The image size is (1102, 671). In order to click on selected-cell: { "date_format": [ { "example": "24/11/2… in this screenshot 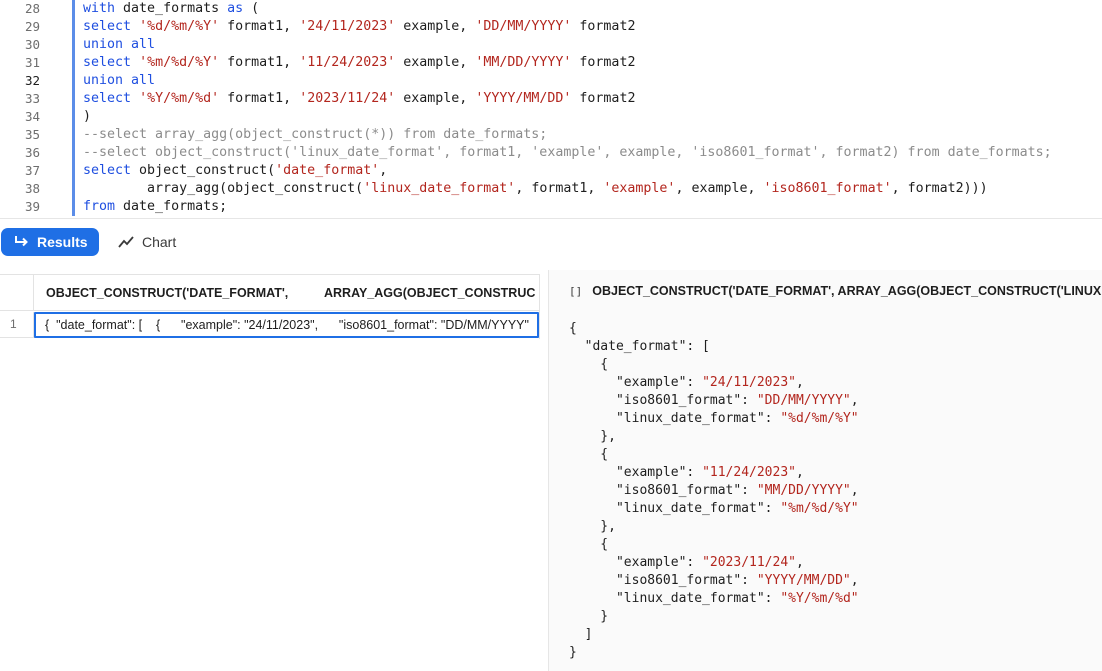, I will do `click(286, 325)`.